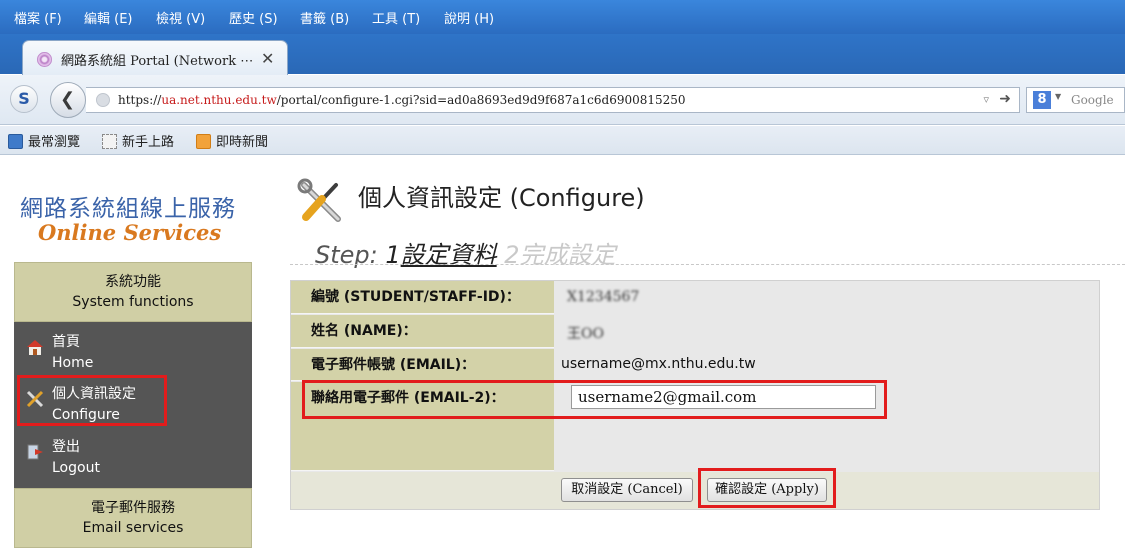 Image resolution: width=1125 pixels, height=548 pixels. I want to click on section-label-en: Email services, so click(133, 528).